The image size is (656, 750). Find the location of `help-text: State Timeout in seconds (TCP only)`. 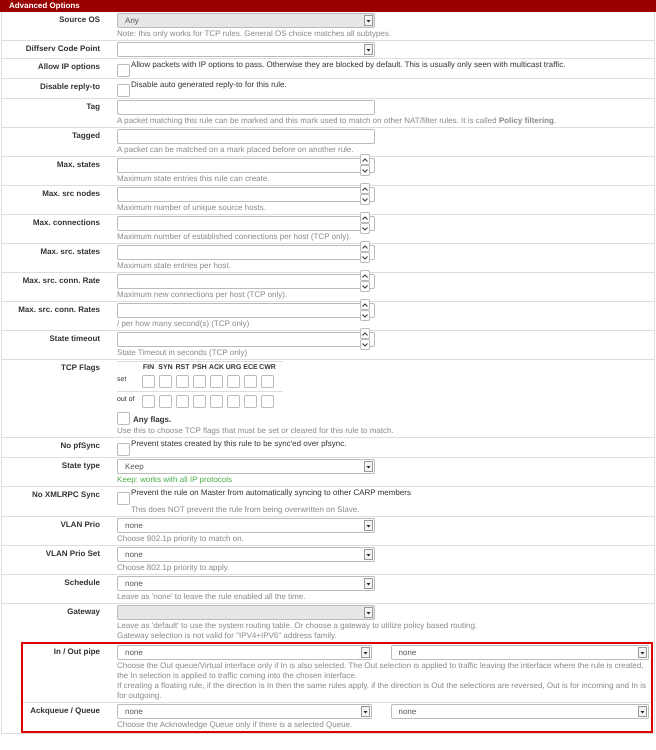

help-text: State Timeout in seconds (TCP only) is located at coordinates (182, 353).